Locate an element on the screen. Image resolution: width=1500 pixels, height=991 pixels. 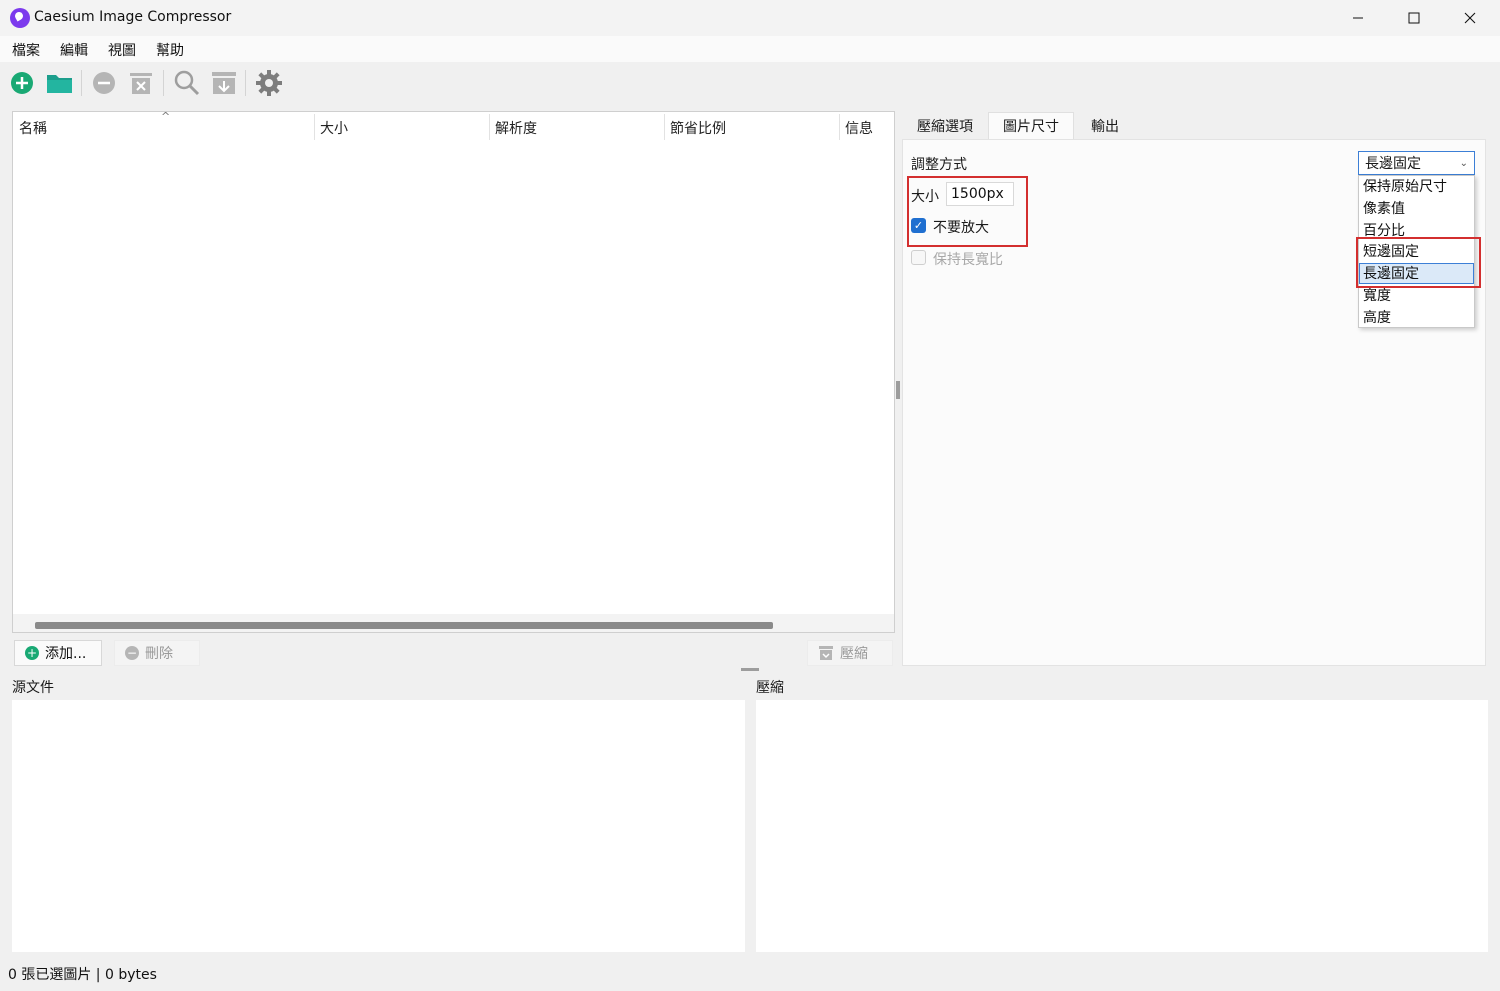
dropdown-option-height: 高度 is located at coordinates (1377, 317).